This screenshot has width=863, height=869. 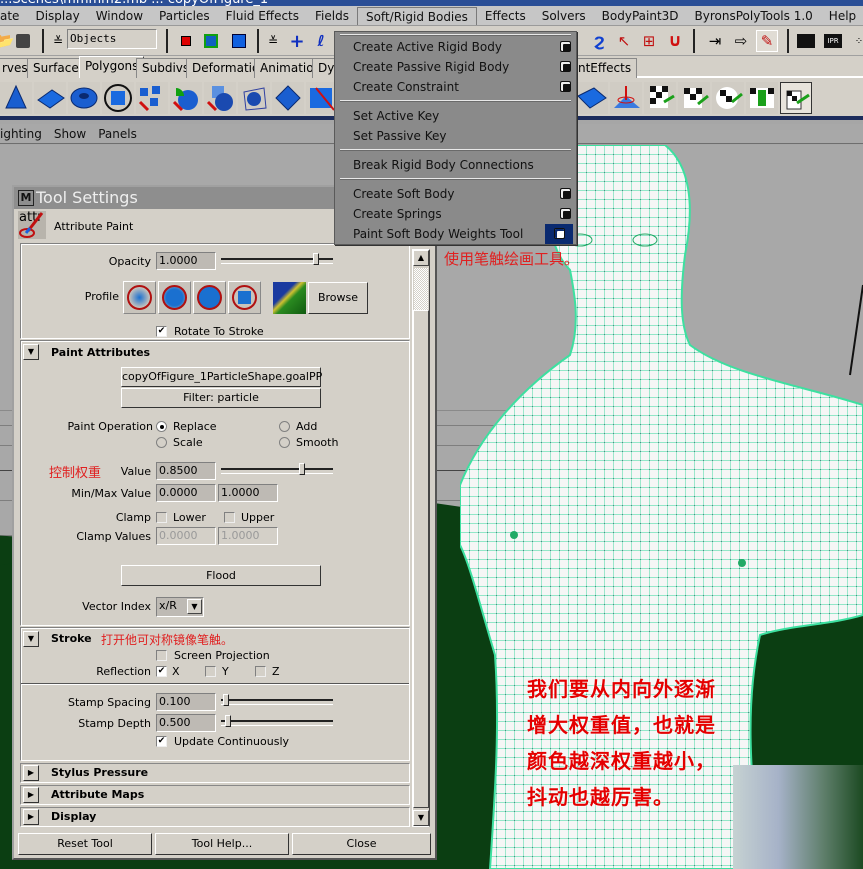 What do you see at coordinates (209, 297) in the screenshot?
I see `profile-solid-button` at bounding box center [209, 297].